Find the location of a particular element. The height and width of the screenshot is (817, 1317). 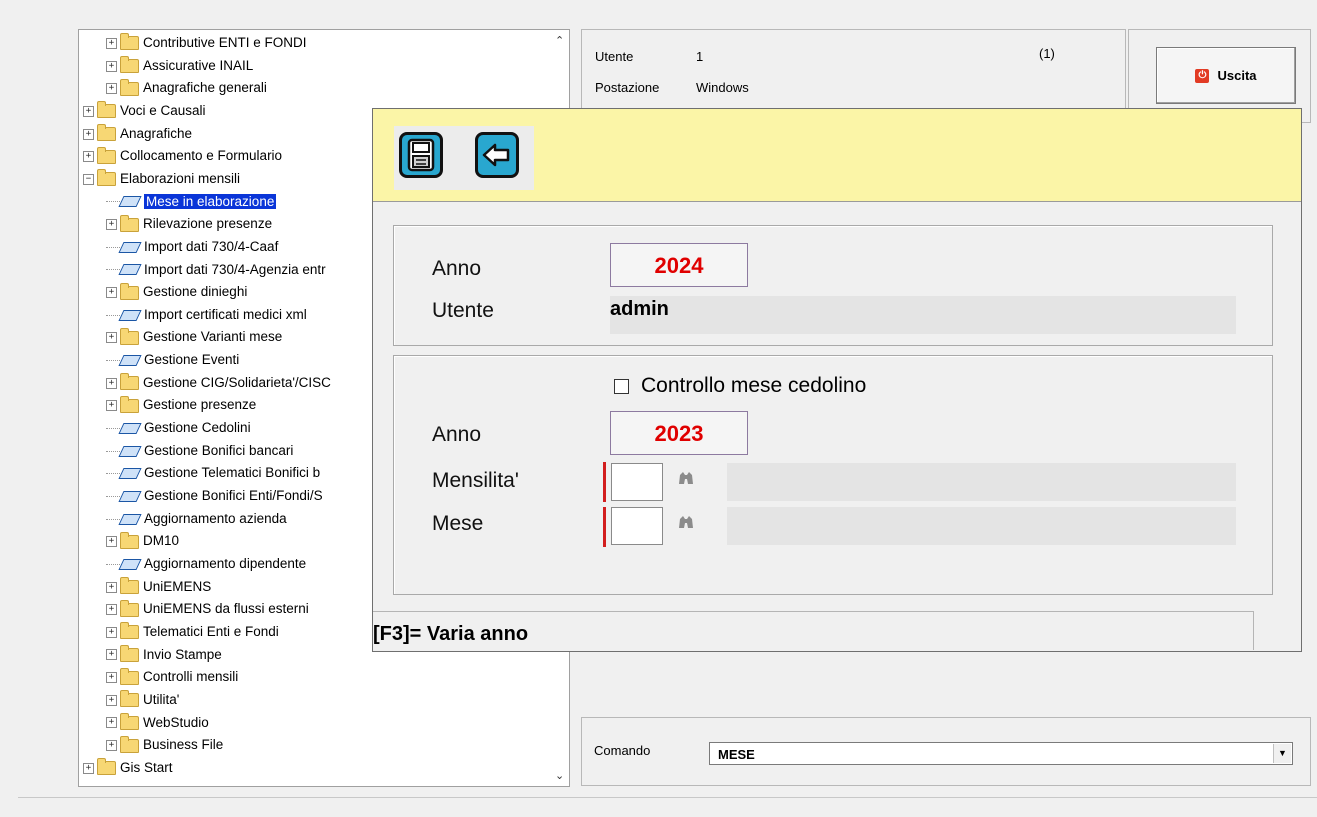

mese-input is located at coordinates (637, 526).